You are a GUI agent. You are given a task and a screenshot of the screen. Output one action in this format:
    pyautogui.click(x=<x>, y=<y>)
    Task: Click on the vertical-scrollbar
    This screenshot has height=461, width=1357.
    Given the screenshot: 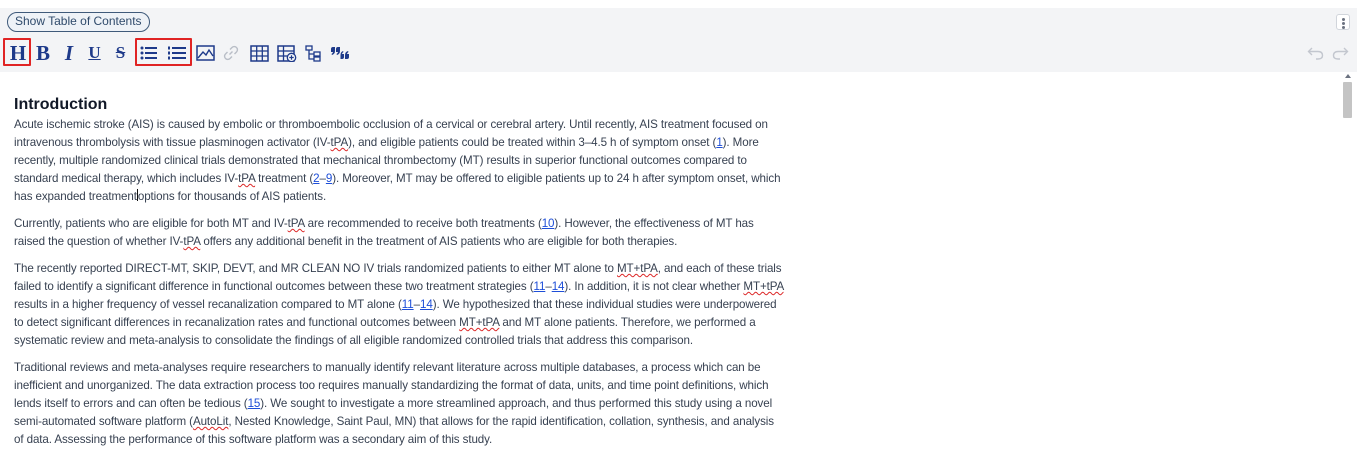 What is the action you would take?
    pyautogui.click(x=1349, y=266)
    